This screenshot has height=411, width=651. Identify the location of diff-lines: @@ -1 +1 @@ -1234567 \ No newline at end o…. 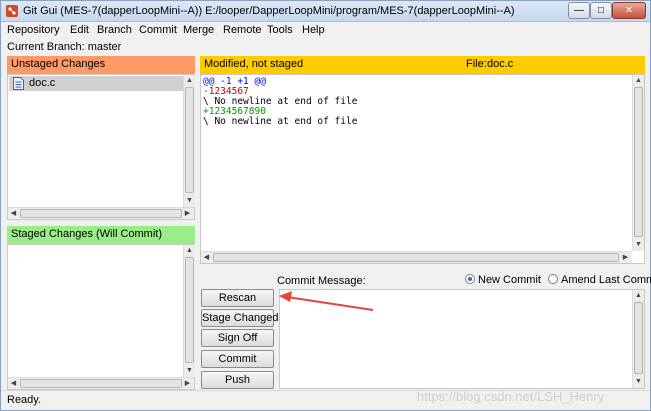
(280, 102).